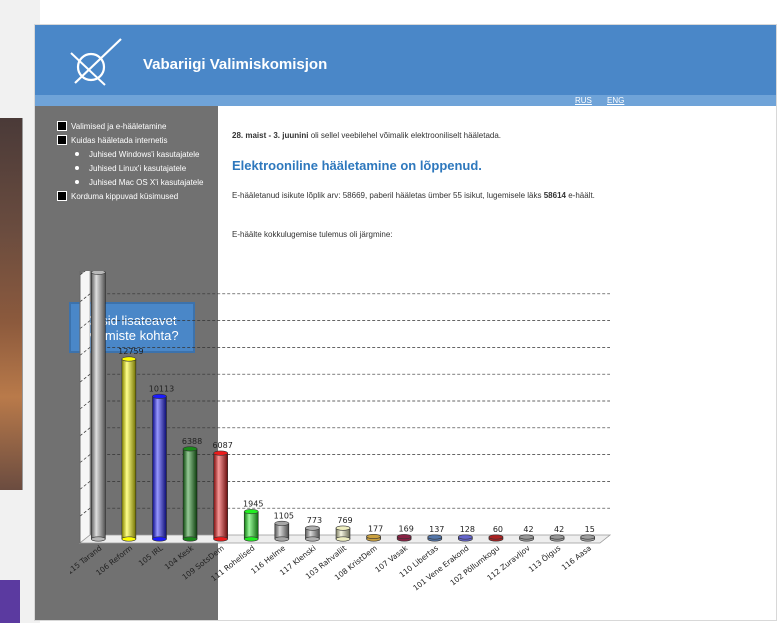 This screenshot has width=777, height=623. What do you see at coordinates (119, 140) in the screenshot?
I see `sidebar-item-label: Kuidas hääletada internetis` at bounding box center [119, 140].